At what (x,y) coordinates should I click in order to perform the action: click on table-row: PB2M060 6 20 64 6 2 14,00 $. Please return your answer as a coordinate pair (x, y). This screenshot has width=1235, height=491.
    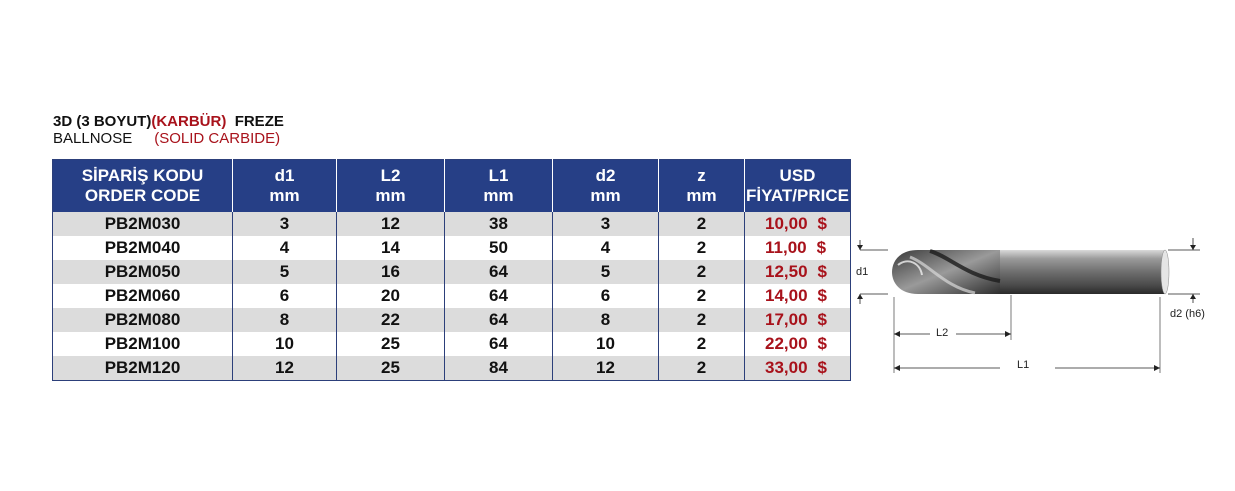
    Looking at the image, I should click on (451, 296).